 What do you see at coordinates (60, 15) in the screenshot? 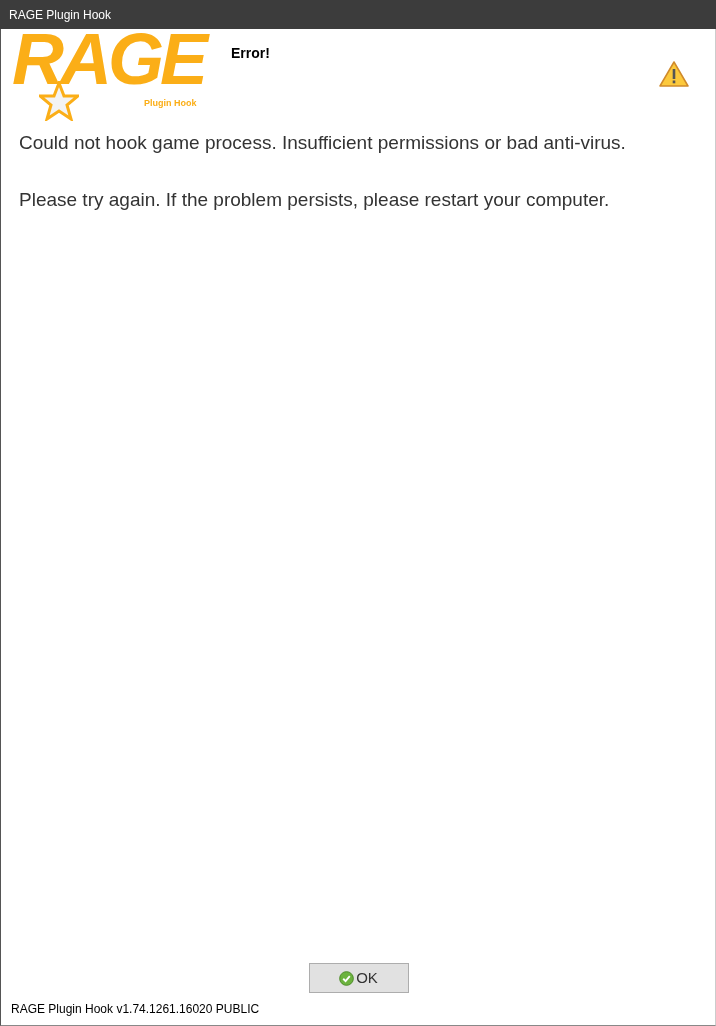
I see `window-title: RAGE Plugin Hook` at bounding box center [60, 15].